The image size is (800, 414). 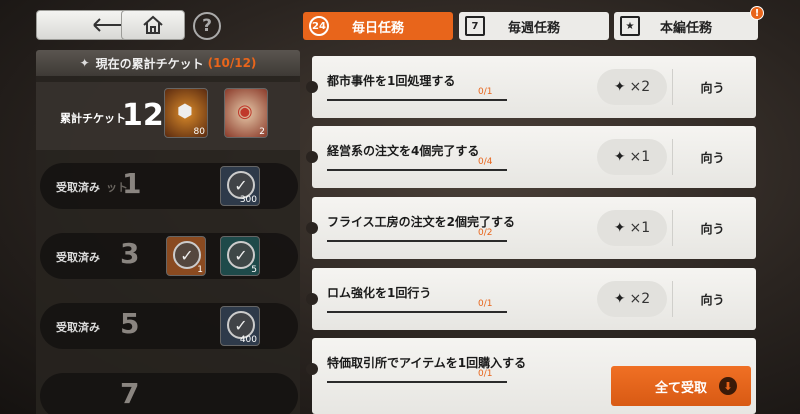 I want to click on reward-item: ✓ 5, so click(x=240, y=256).